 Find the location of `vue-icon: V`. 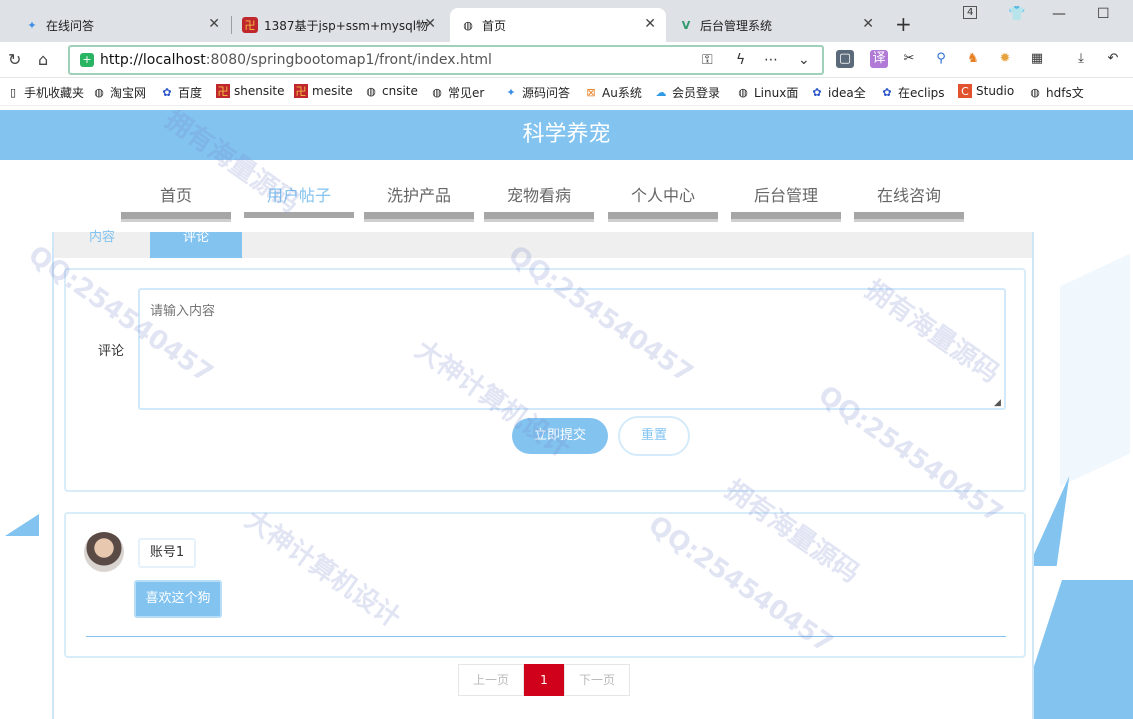

vue-icon: V is located at coordinates (686, 25).